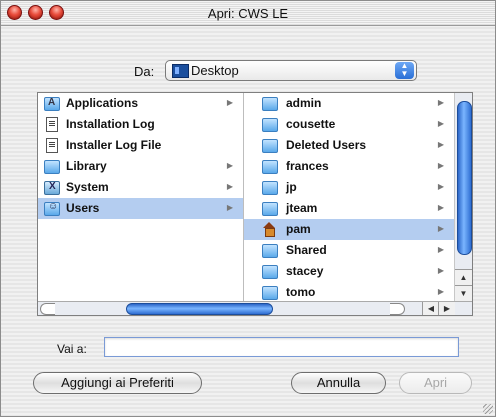 The width and height of the screenshot is (496, 417). I want to click on column1-item-label: System, so click(87, 187).